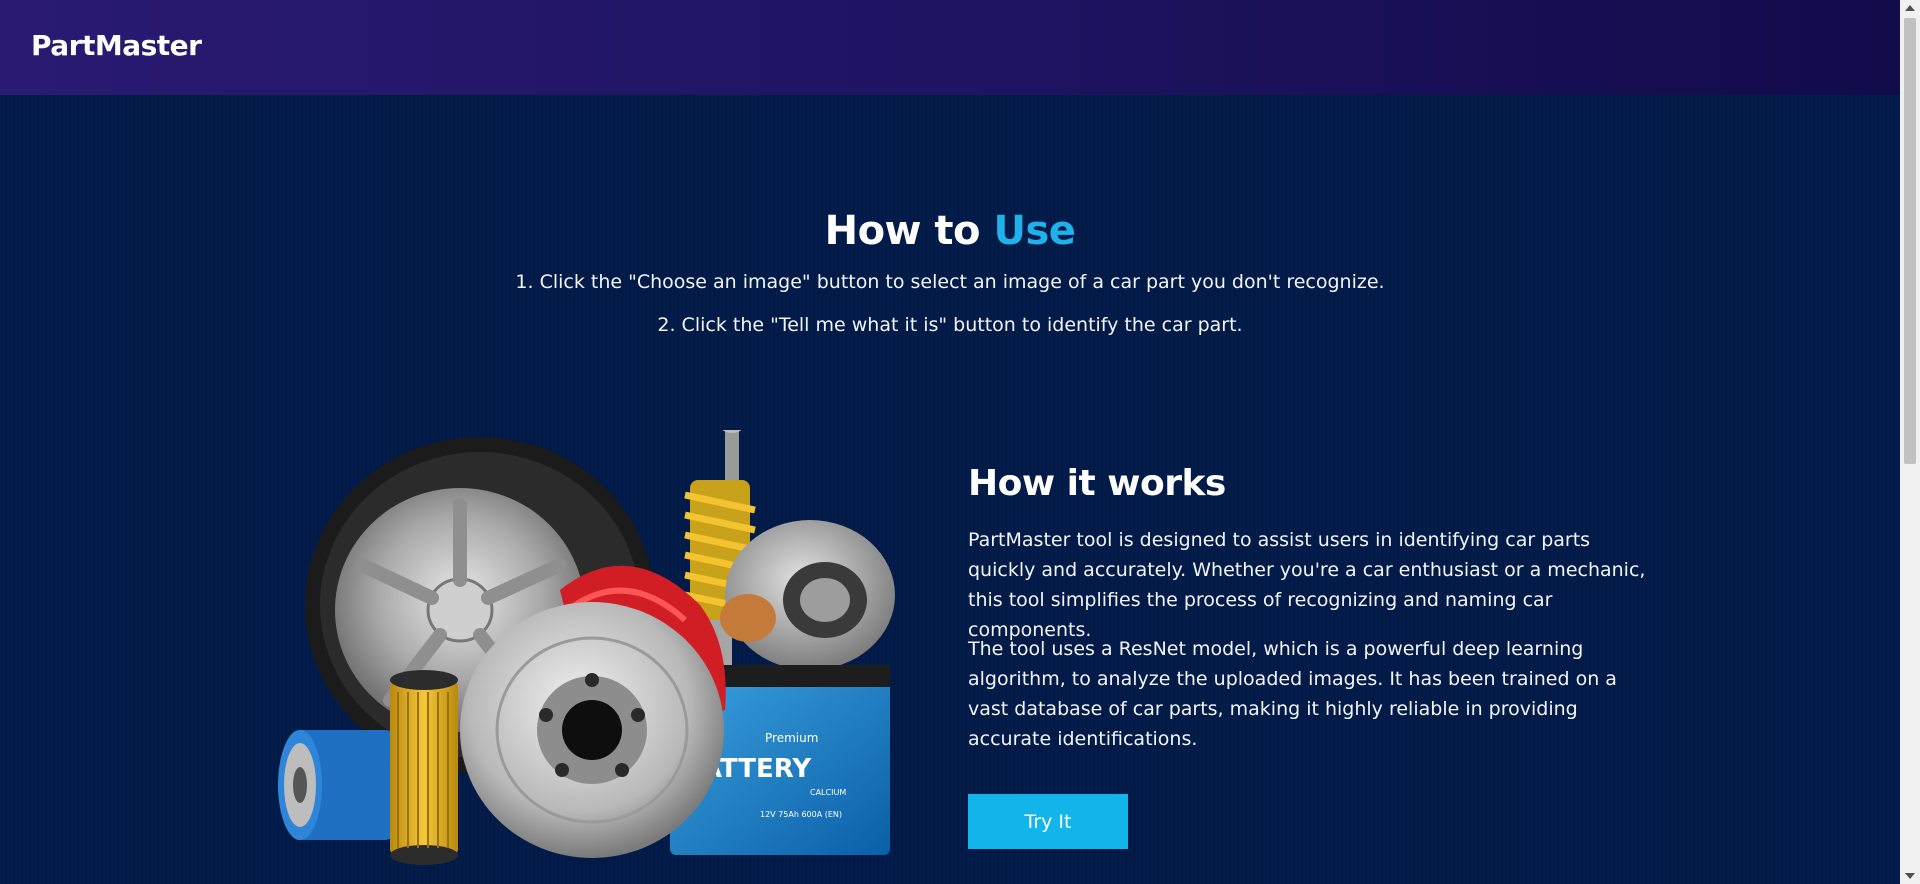  Describe the element at coordinates (336, 785) in the screenshot. I see `oil-filter-icon` at that location.